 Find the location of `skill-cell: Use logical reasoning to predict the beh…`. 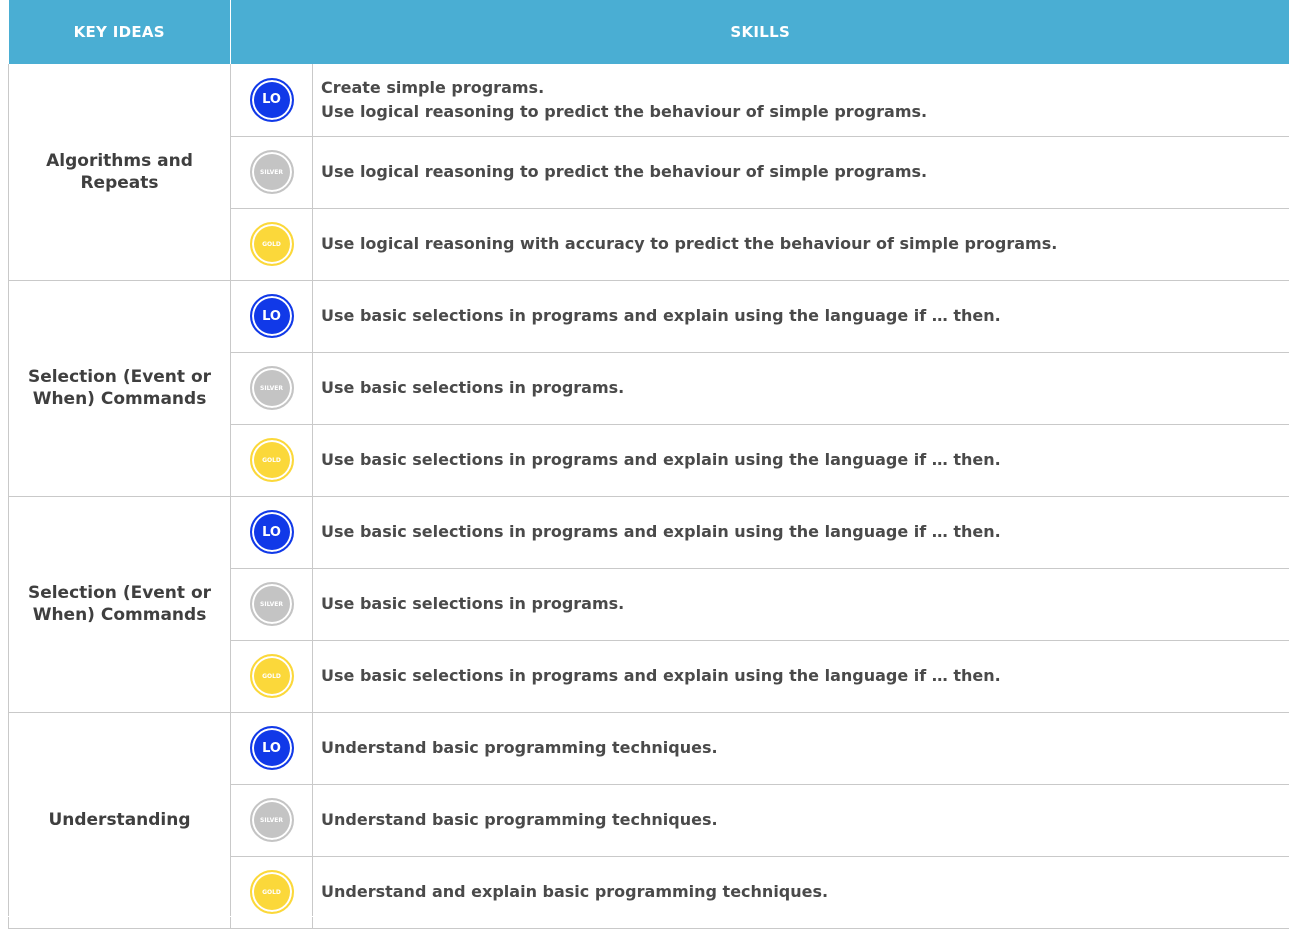

skill-cell: Use logical reasoning to predict the beh… is located at coordinates (801, 172).